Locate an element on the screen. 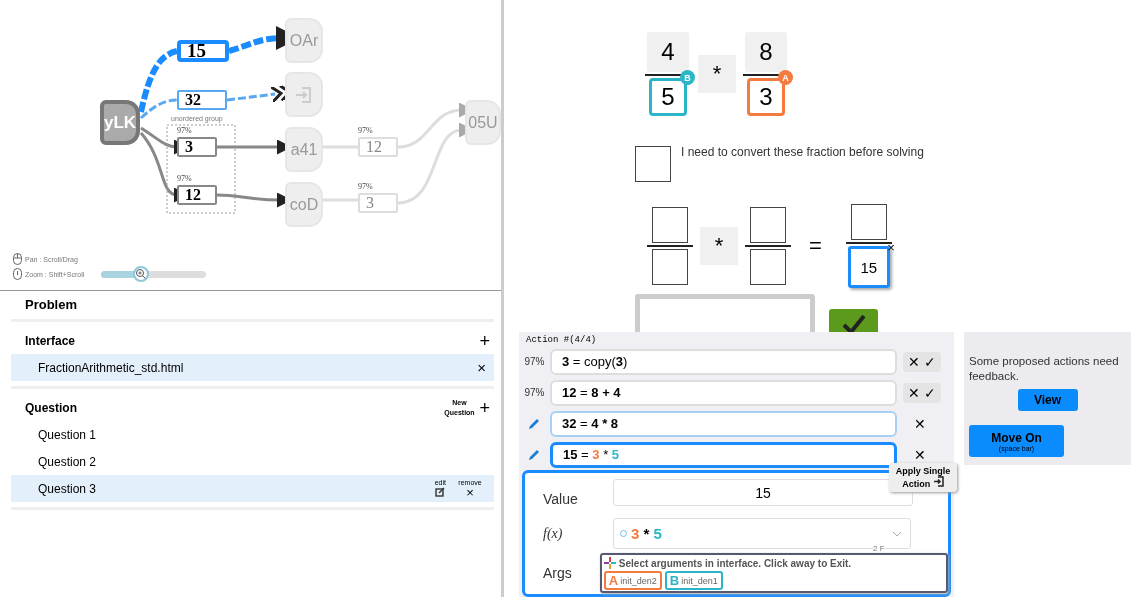 Image resolution: width=1132 pixels, height=597 pixels. args-field: Select arguments in interface. Click away to Exit. A init_den2 B init_den1 is located at coordinates (773, 573).